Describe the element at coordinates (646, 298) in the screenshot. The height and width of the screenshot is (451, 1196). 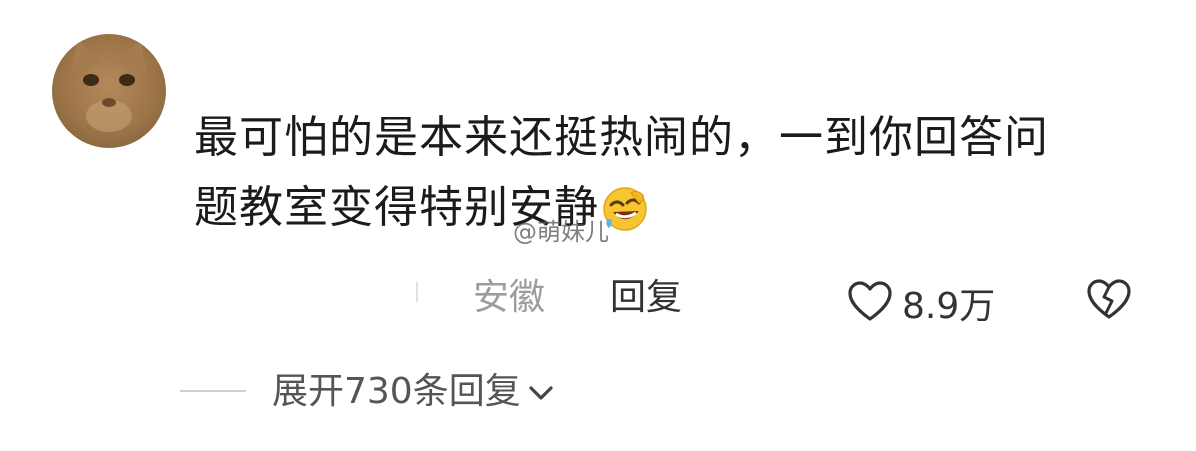
I see `reply-button: 回复` at that location.